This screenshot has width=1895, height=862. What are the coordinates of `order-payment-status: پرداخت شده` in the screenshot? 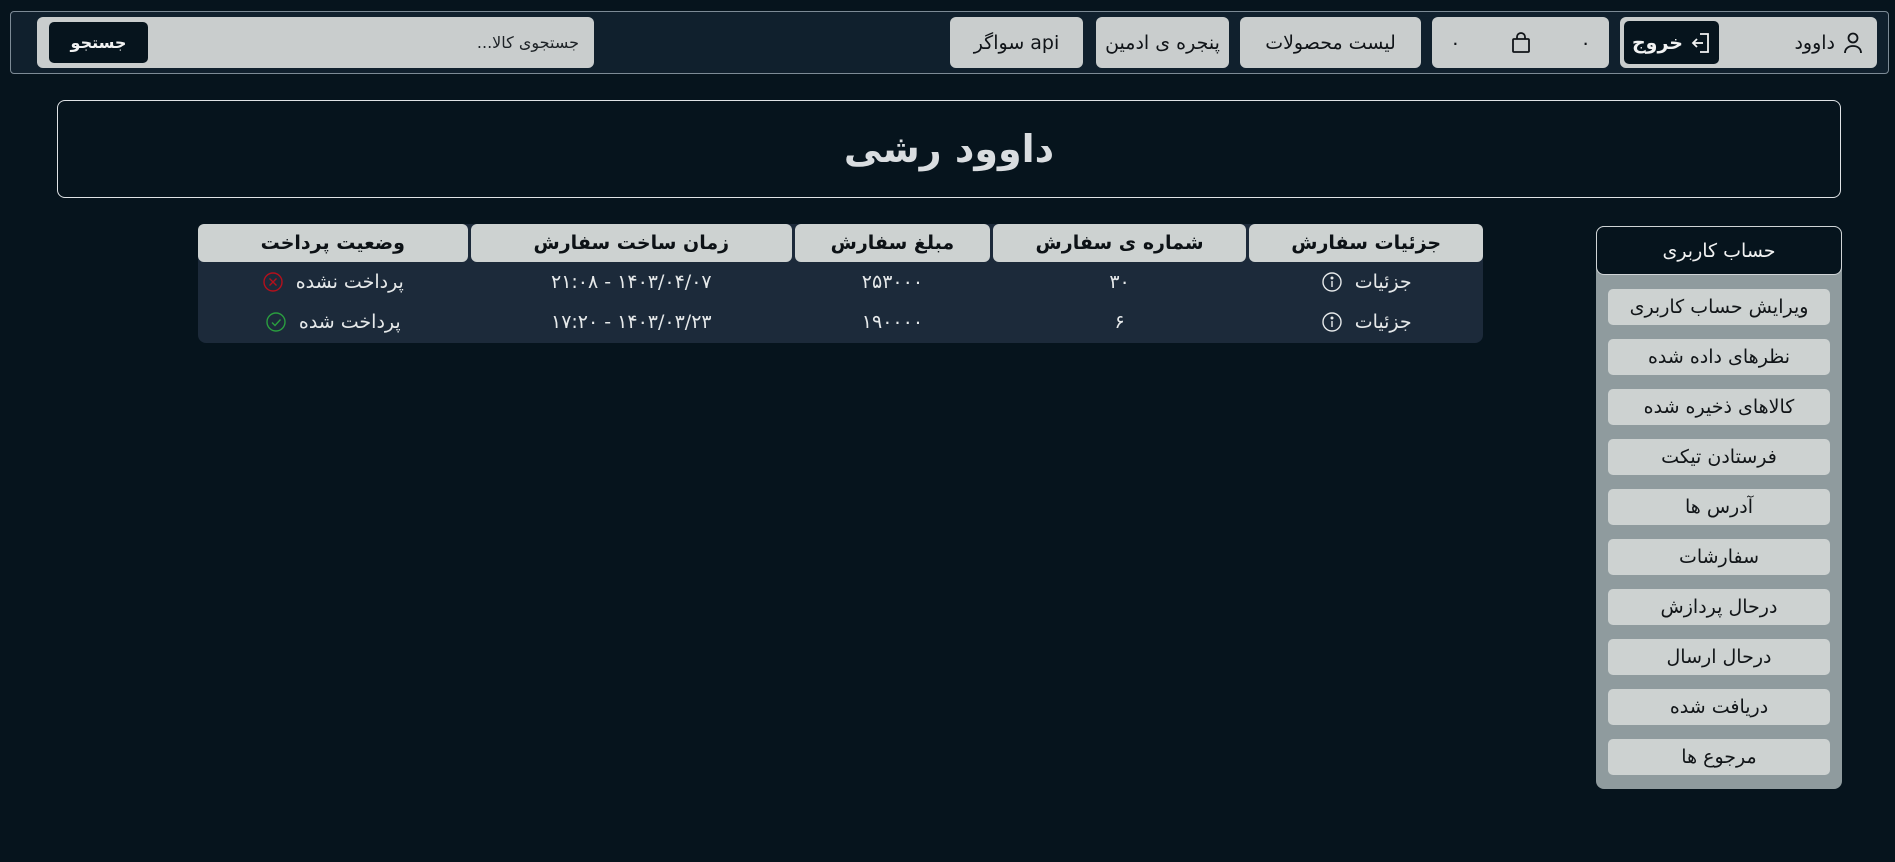 It's located at (333, 322).